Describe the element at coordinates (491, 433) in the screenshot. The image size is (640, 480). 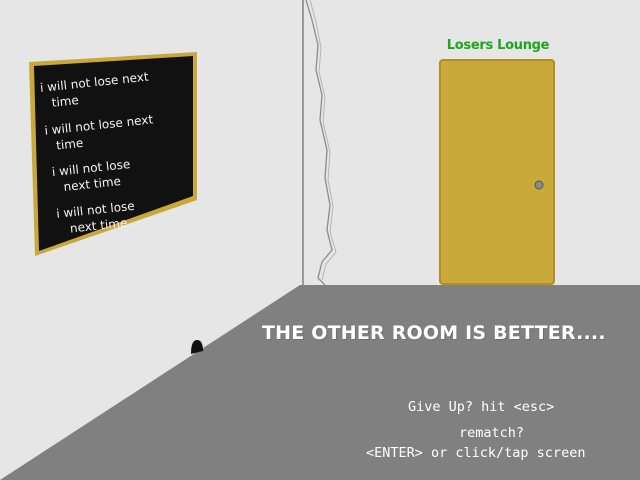
I see `rematch-prompt: rematch?` at that location.